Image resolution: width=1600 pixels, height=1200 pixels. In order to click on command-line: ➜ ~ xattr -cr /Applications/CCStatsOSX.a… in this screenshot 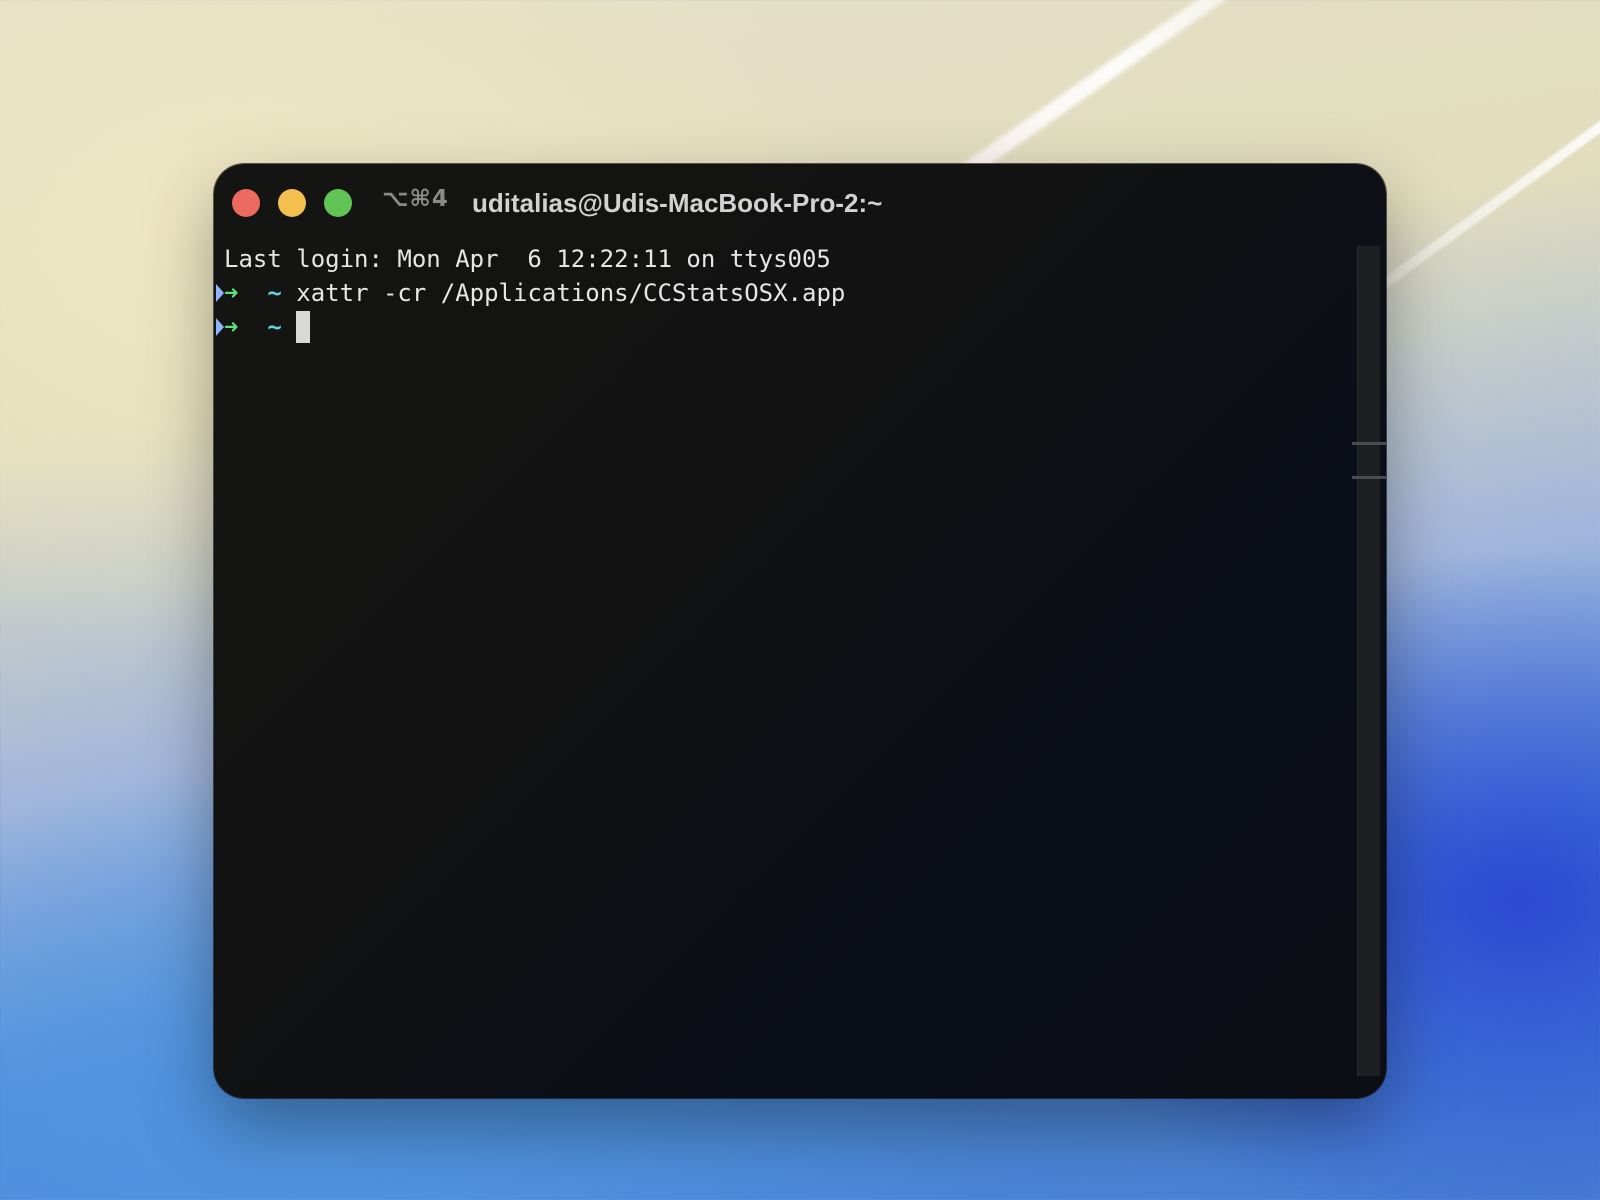, I will do `click(529, 293)`.